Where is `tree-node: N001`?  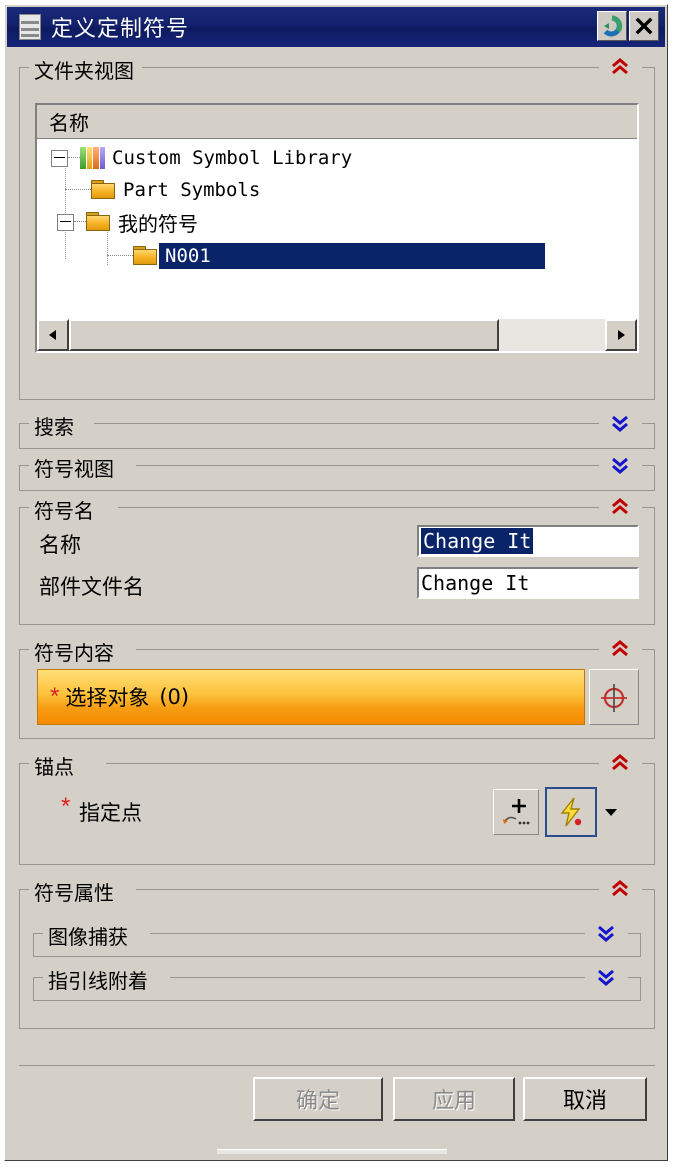 tree-node: N001 is located at coordinates (326, 256).